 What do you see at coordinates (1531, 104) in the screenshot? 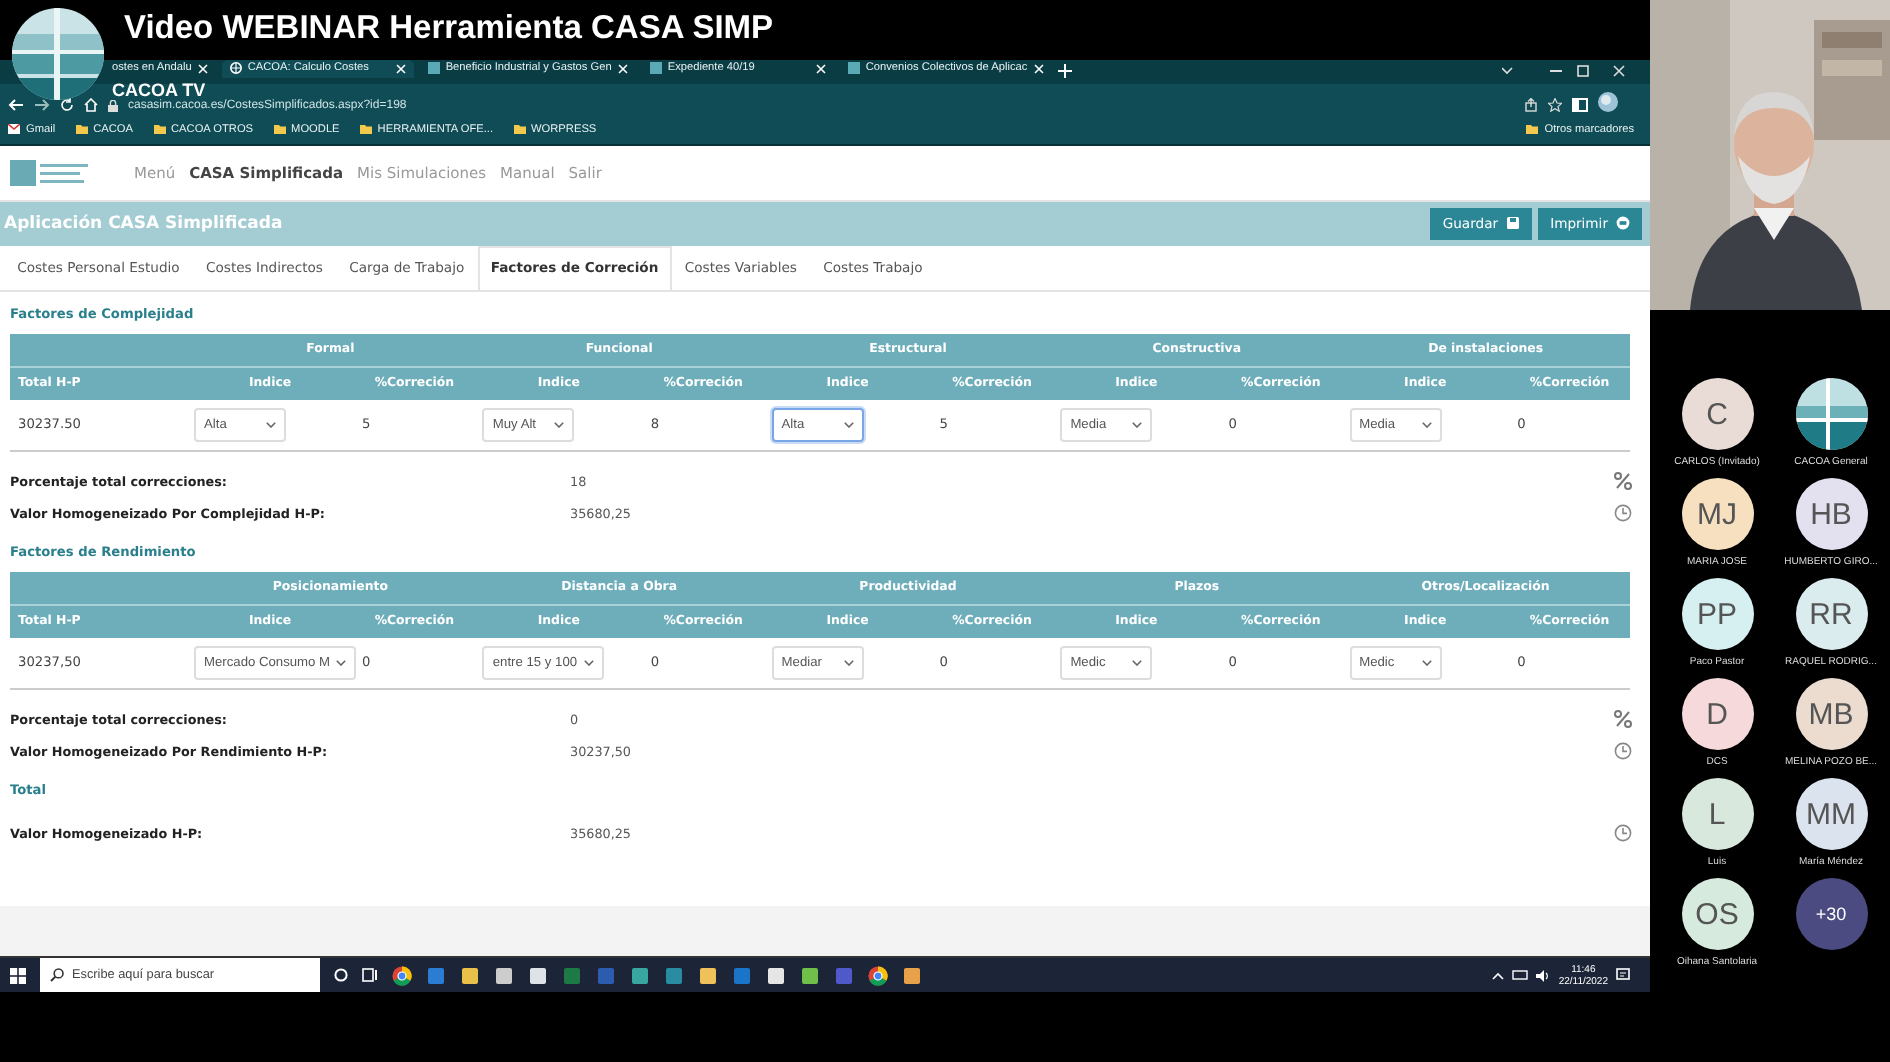
I see `share-icon` at bounding box center [1531, 104].